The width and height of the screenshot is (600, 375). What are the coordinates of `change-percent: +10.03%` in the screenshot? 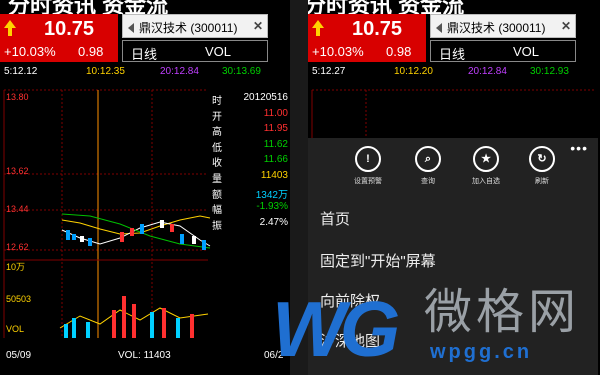 It's located at (338, 51).